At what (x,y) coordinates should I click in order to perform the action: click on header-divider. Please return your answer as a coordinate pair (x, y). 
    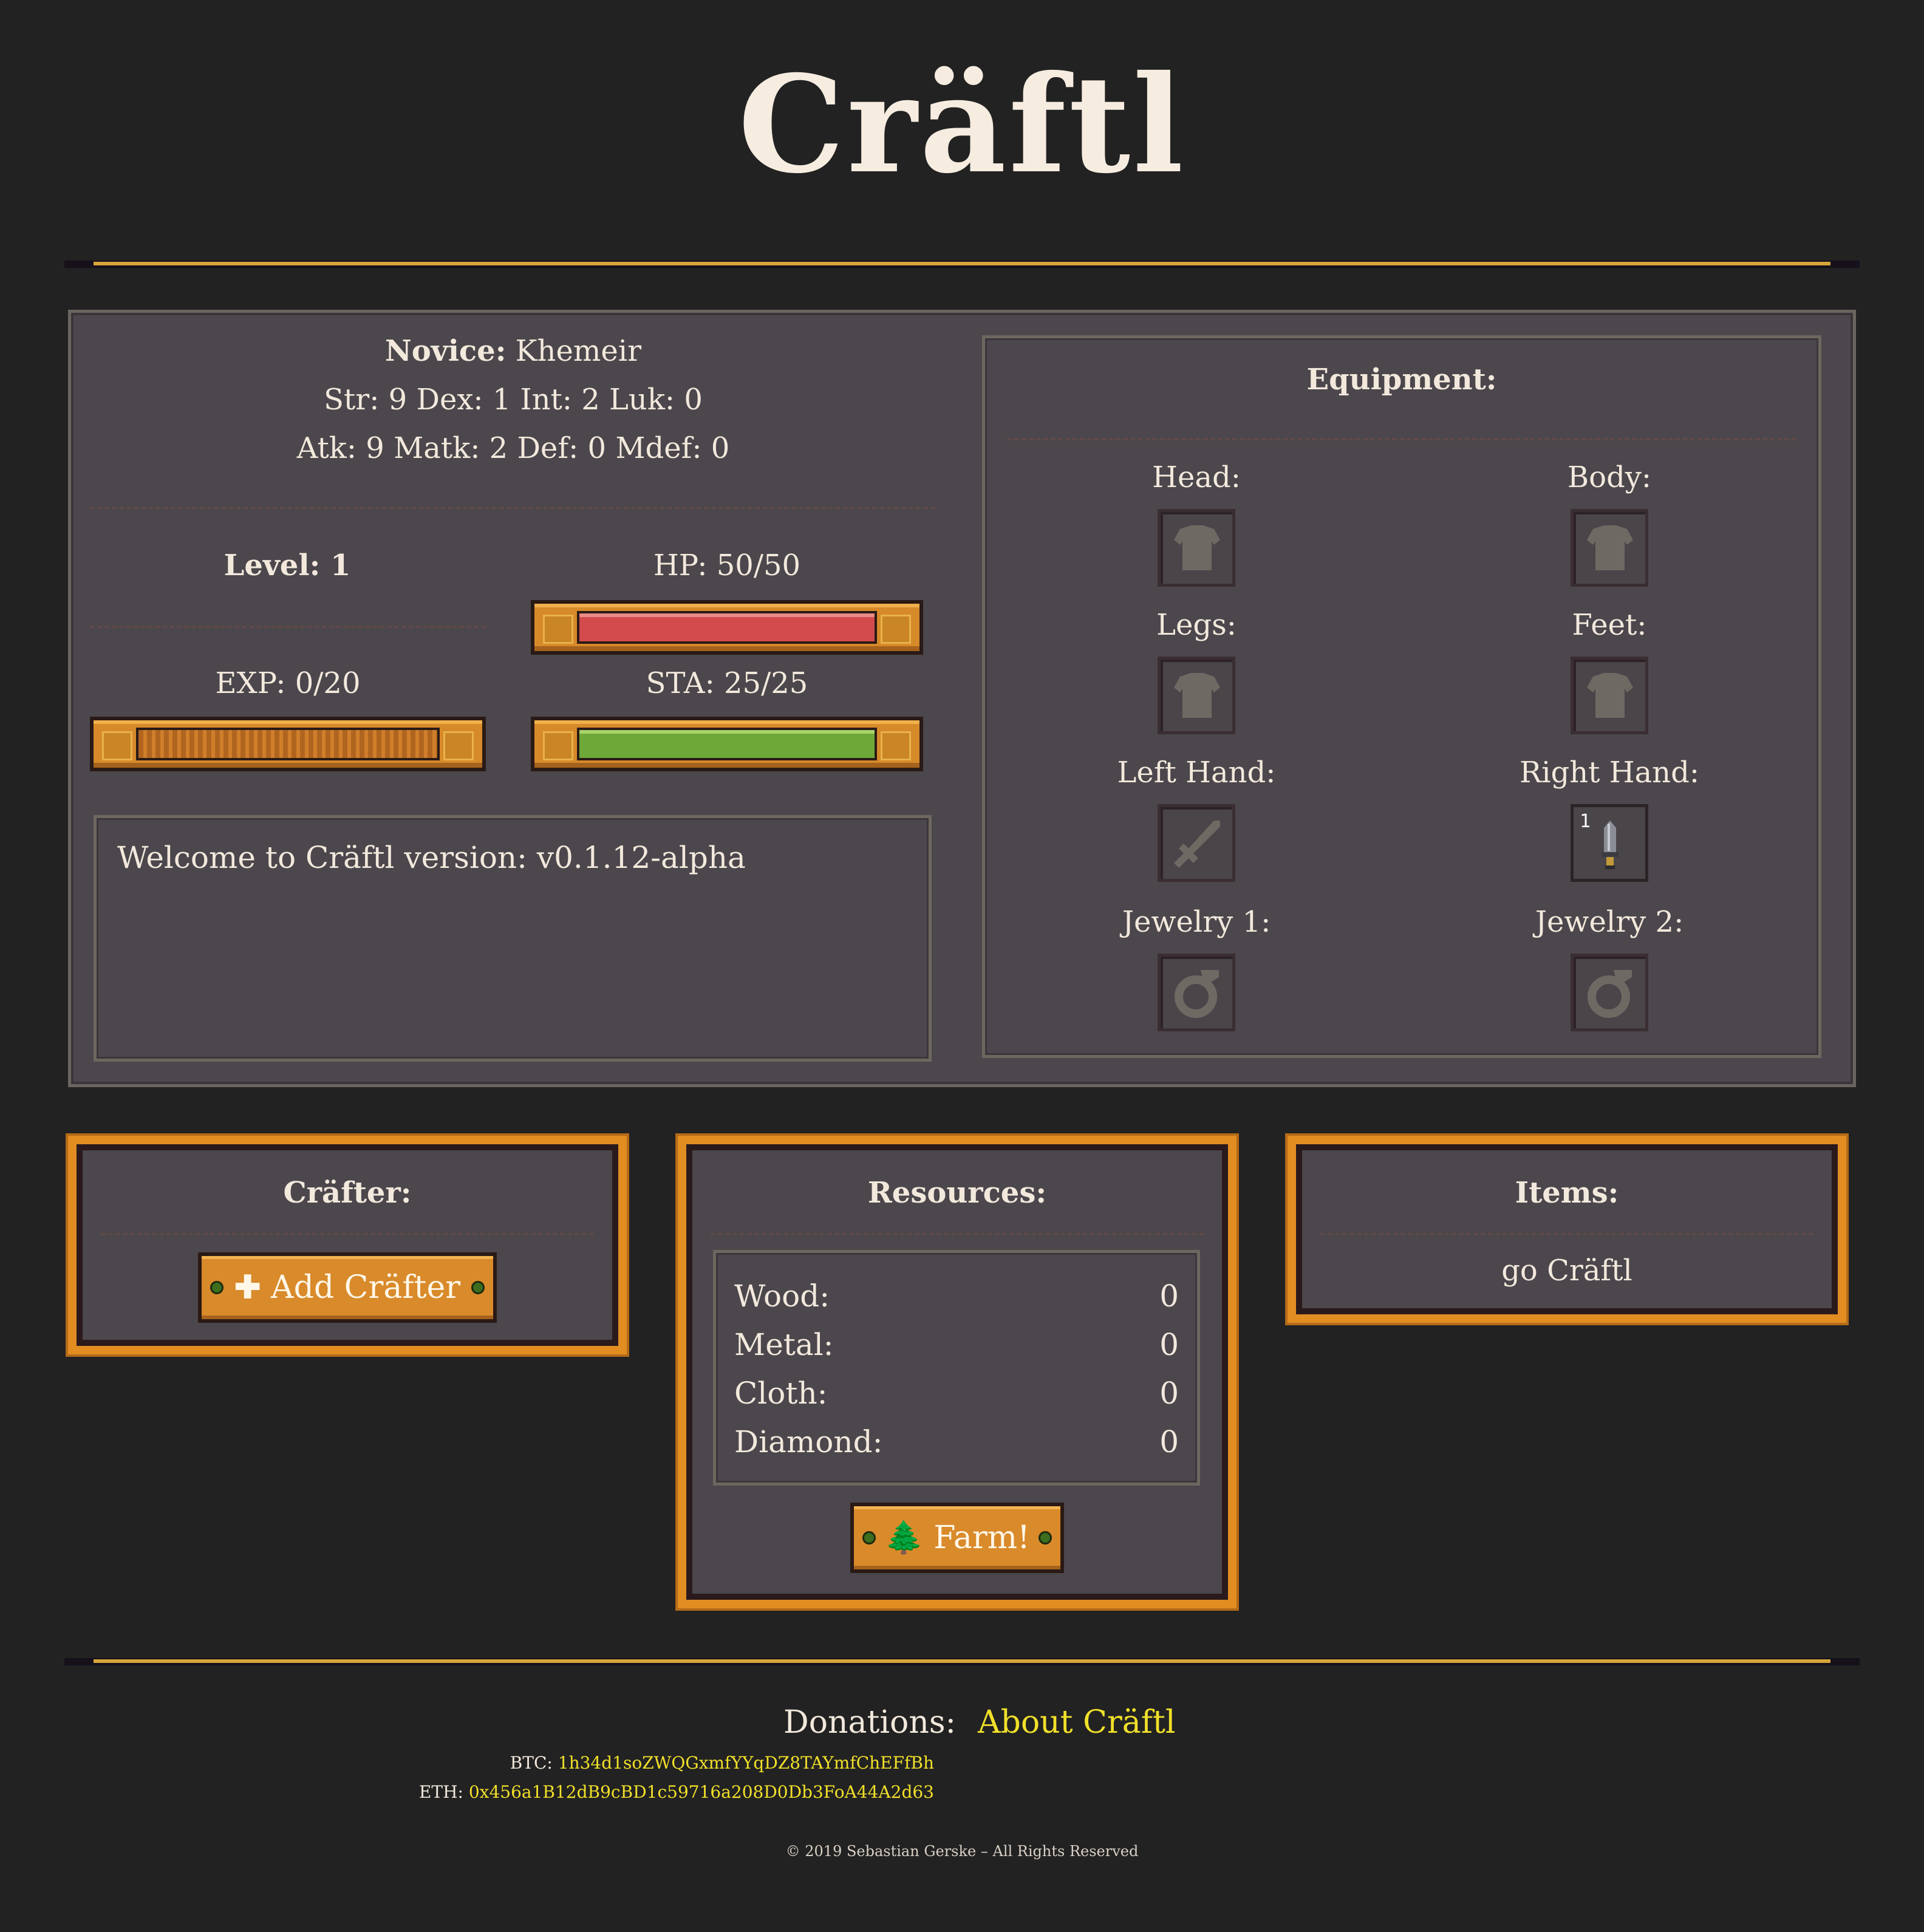
    Looking at the image, I should click on (962, 264).